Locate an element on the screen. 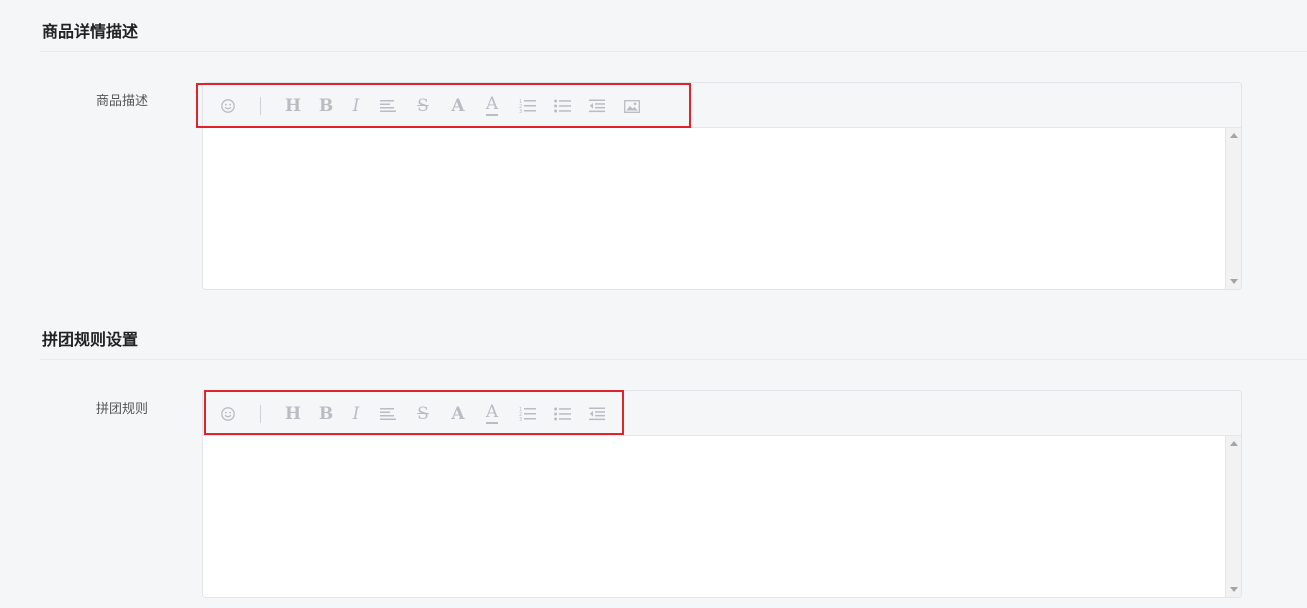  section-title-group-rules: 拼团规则设置 is located at coordinates (90, 339).